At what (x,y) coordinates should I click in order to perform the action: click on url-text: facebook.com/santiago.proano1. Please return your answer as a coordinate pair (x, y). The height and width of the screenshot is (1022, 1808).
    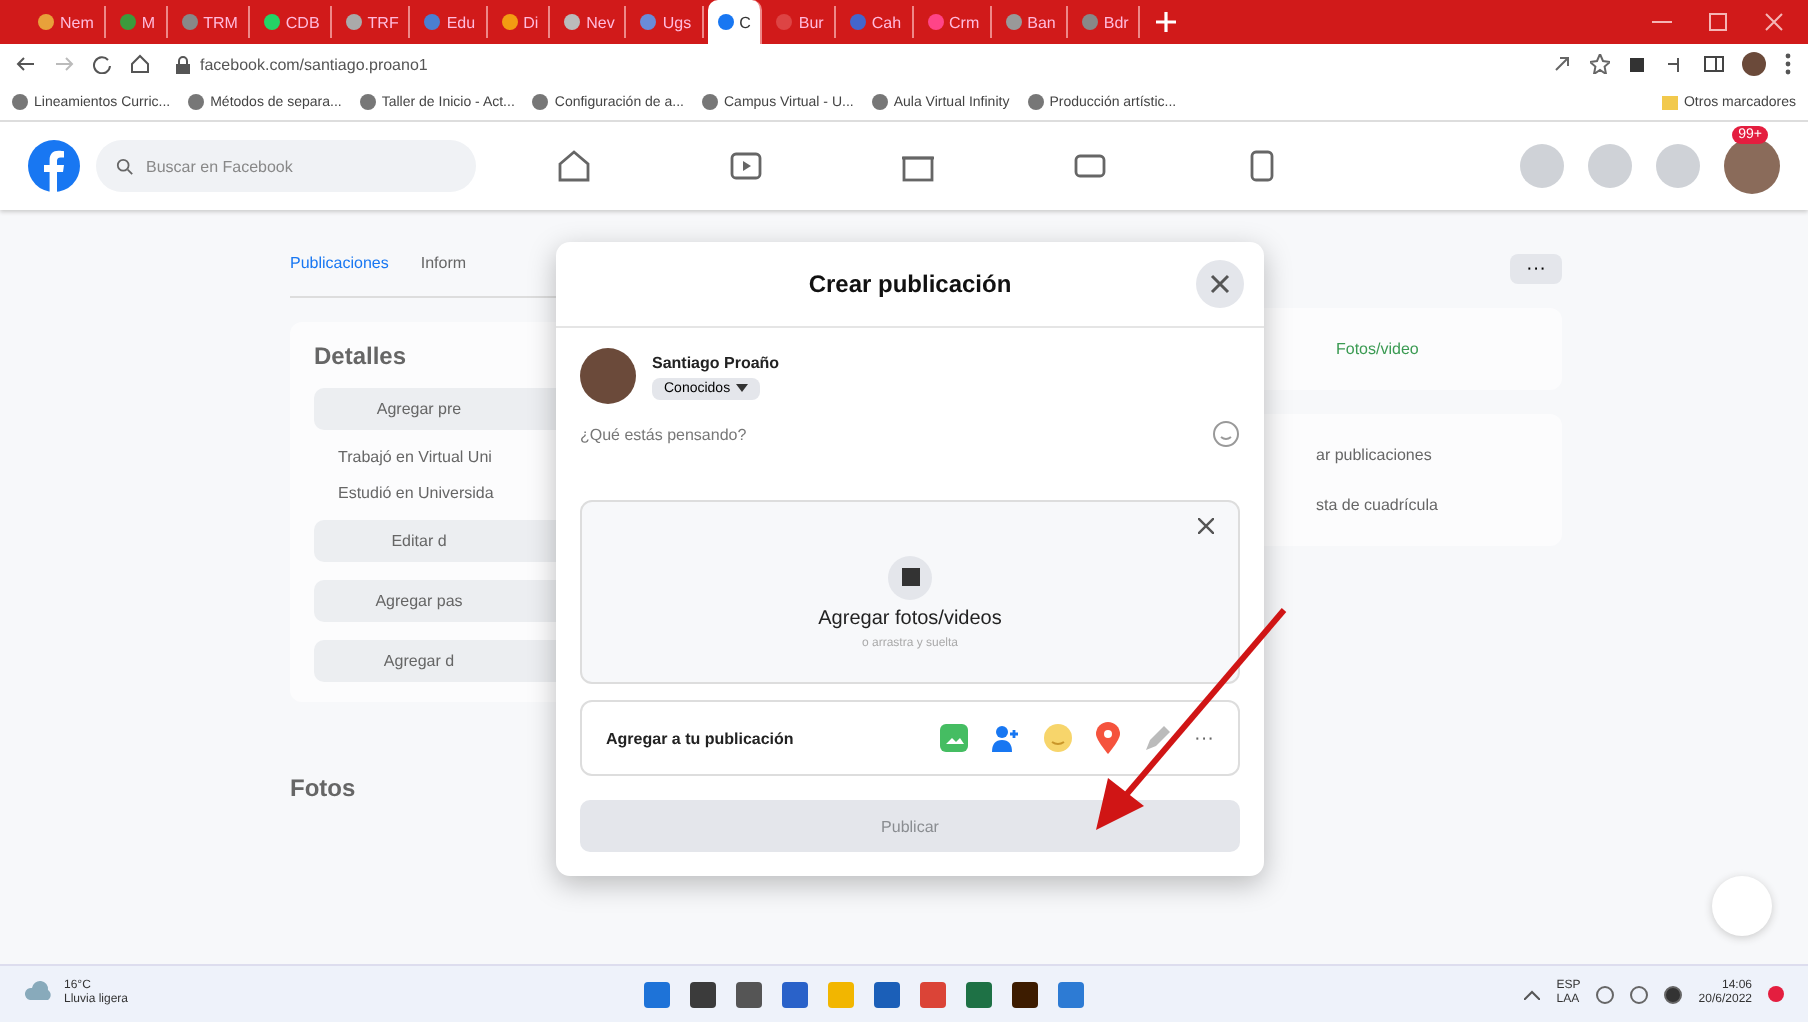
    Looking at the image, I should click on (314, 64).